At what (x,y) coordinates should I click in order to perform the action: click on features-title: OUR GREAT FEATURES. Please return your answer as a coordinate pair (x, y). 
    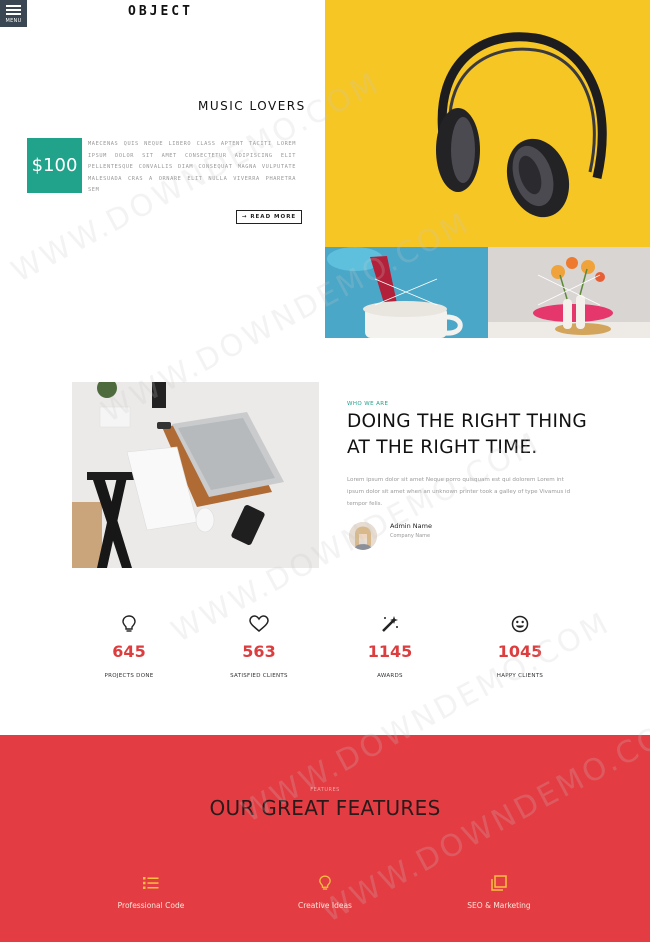
    Looking at the image, I should click on (325, 808).